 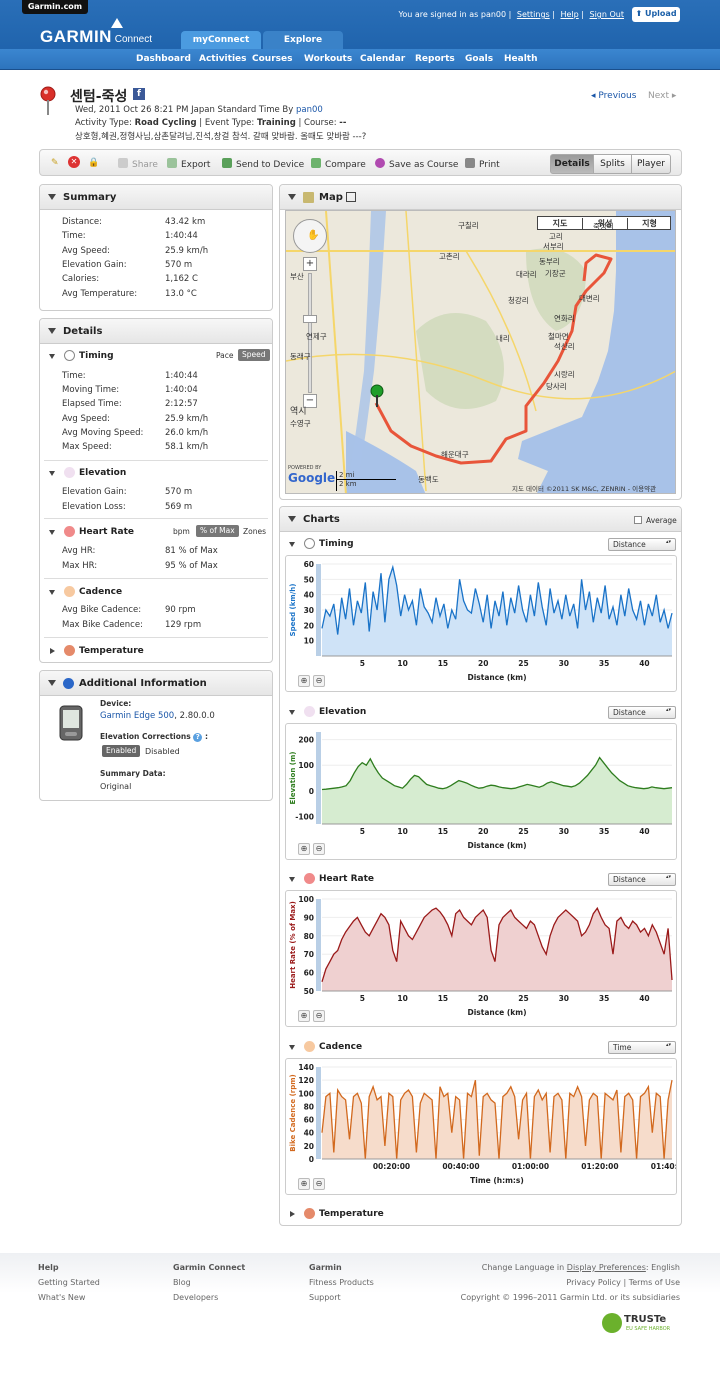 What do you see at coordinates (121, 751) in the screenshot?
I see `enabled-option: Enabled` at bounding box center [121, 751].